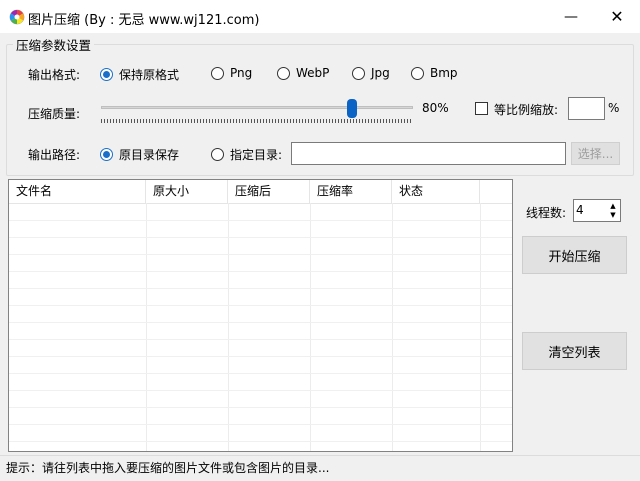 This screenshot has height=481, width=640. I want to click on path-label: 输出路径:, so click(54, 155).